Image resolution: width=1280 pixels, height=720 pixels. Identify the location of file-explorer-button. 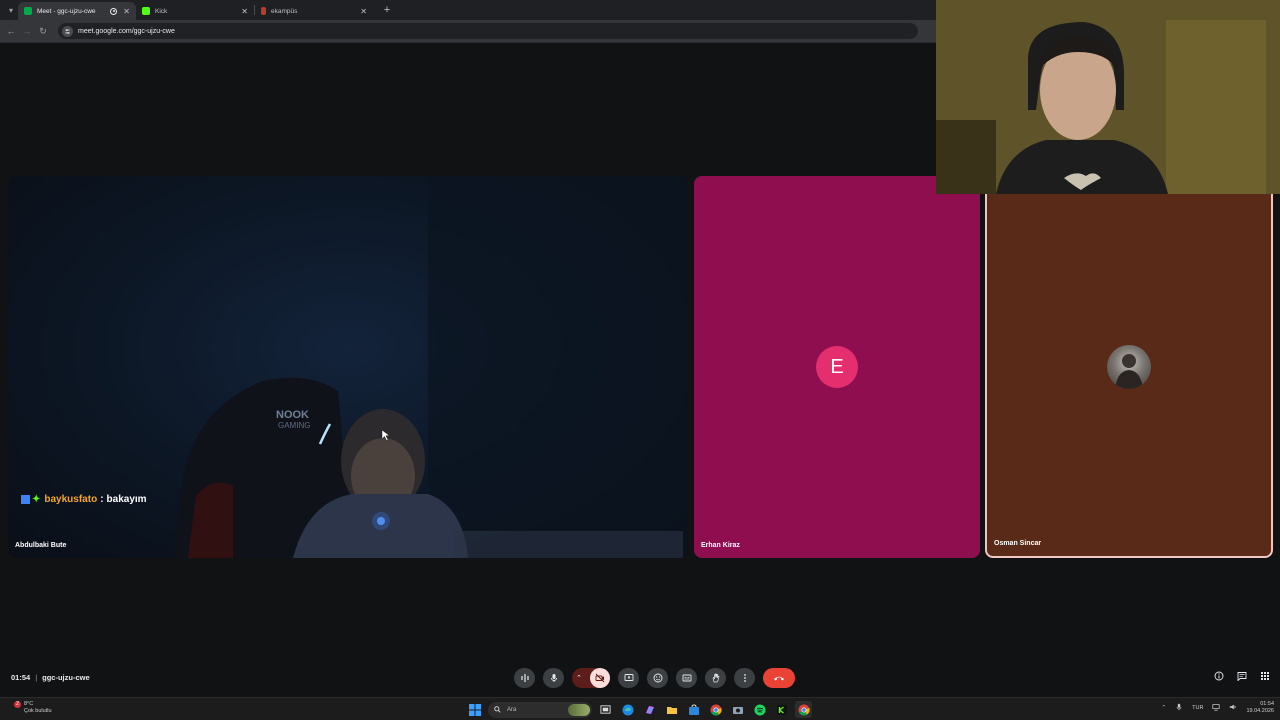
(671, 709).